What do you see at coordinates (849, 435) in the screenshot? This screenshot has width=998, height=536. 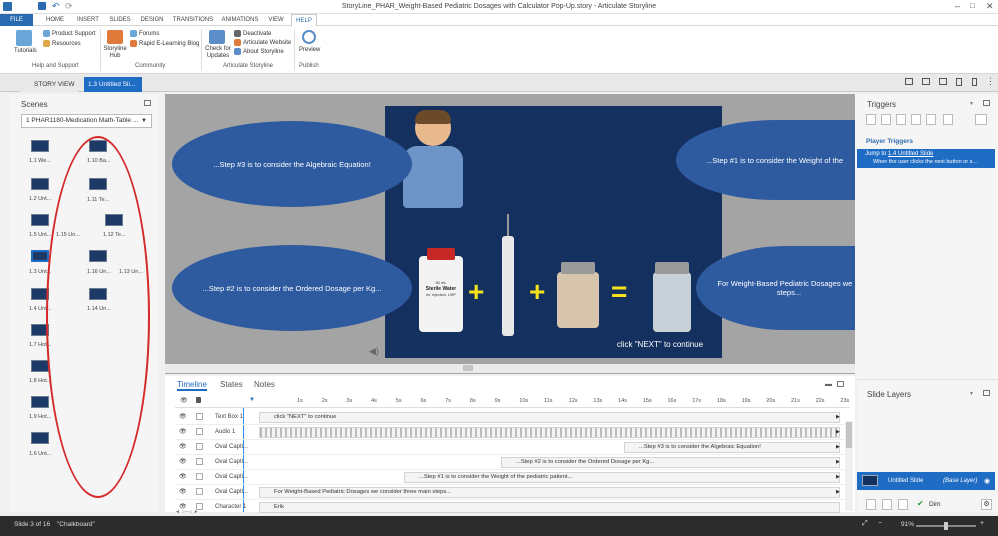 I see `timeline-vscroll-thumb` at bounding box center [849, 435].